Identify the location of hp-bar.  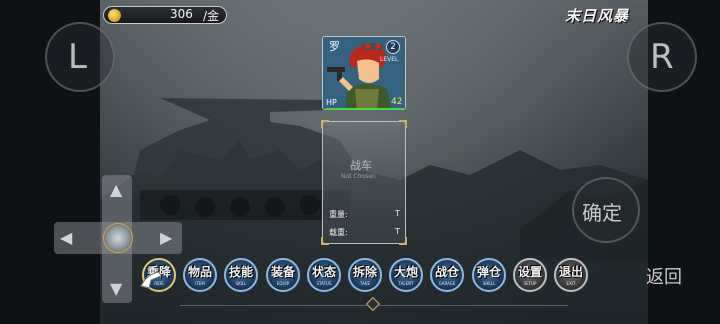
(365, 109).